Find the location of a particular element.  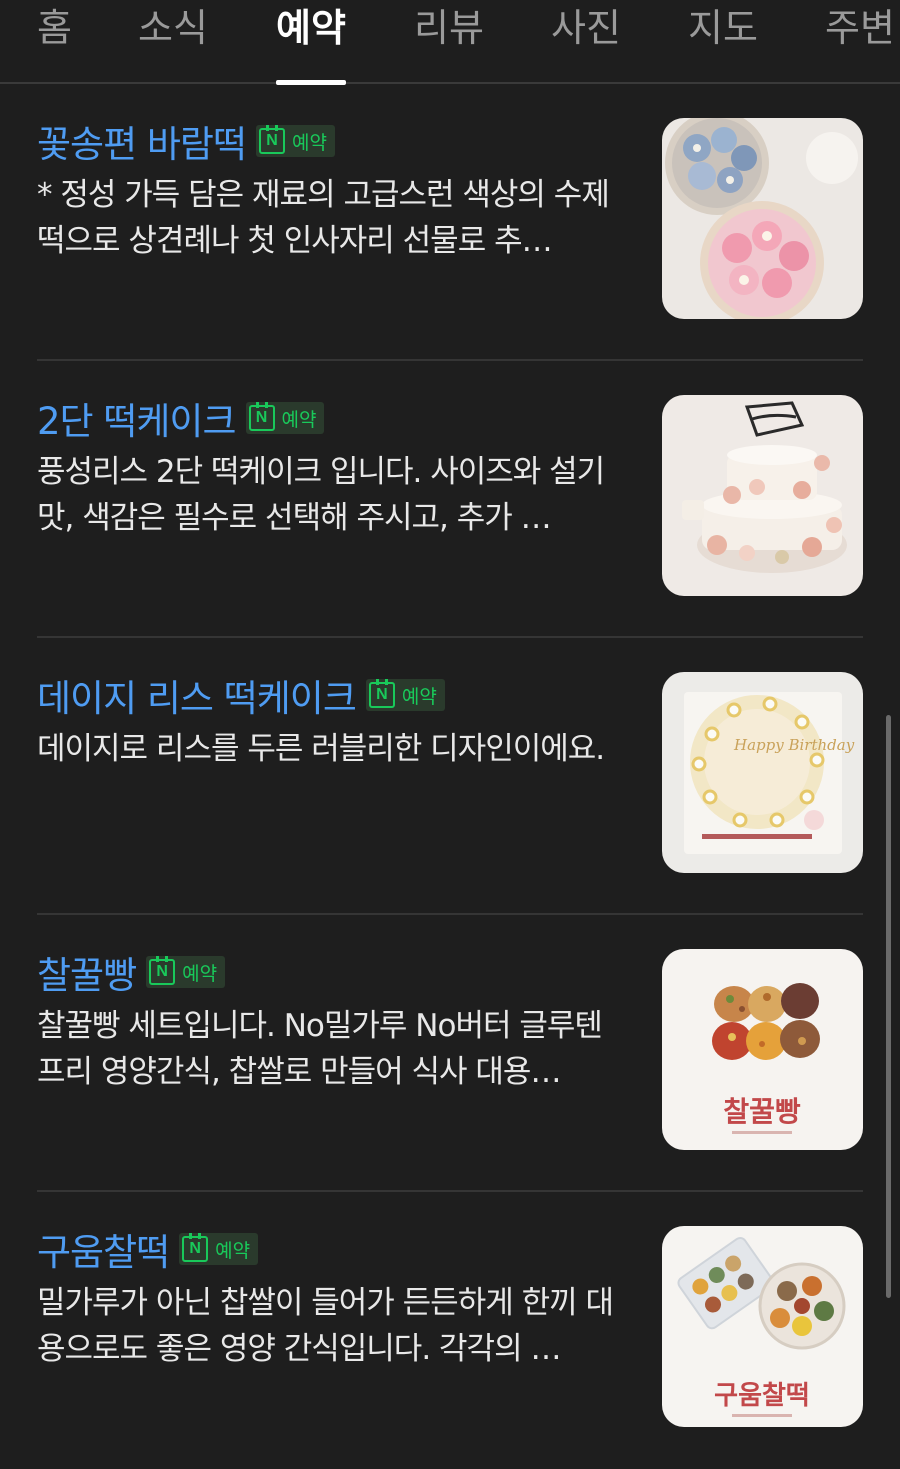

tab-home: 홈 is located at coordinates (54, 43).